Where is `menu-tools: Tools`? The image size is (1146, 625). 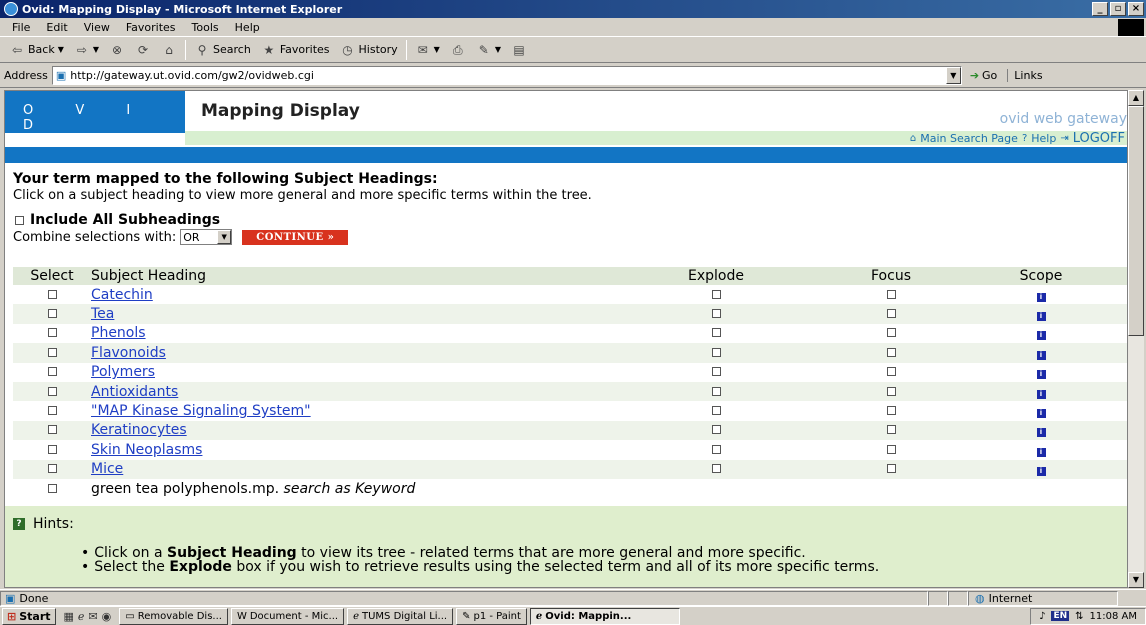 menu-tools: Tools is located at coordinates (205, 27).